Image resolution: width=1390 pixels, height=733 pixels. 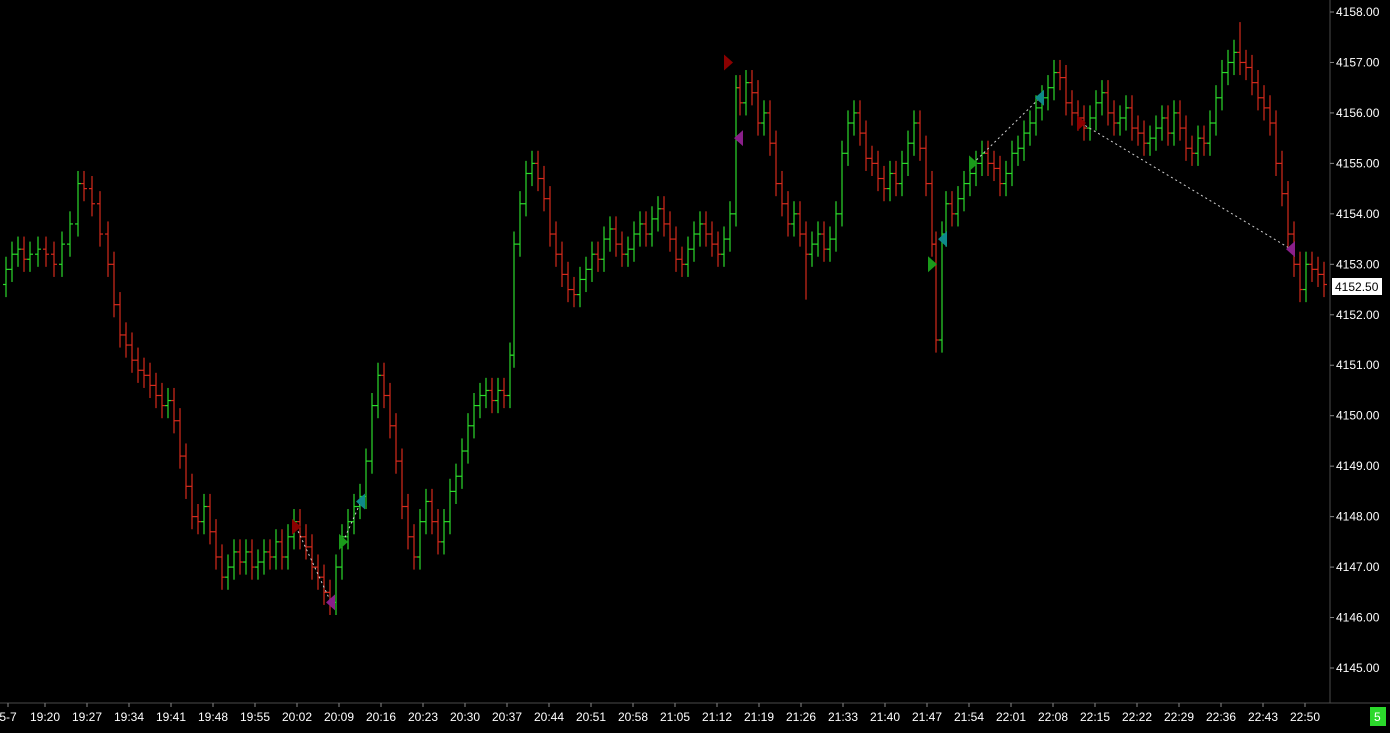 What do you see at coordinates (1137, 717) in the screenshot?
I see `time-tick-label: 22:22` at bounding box center [1137, 717].